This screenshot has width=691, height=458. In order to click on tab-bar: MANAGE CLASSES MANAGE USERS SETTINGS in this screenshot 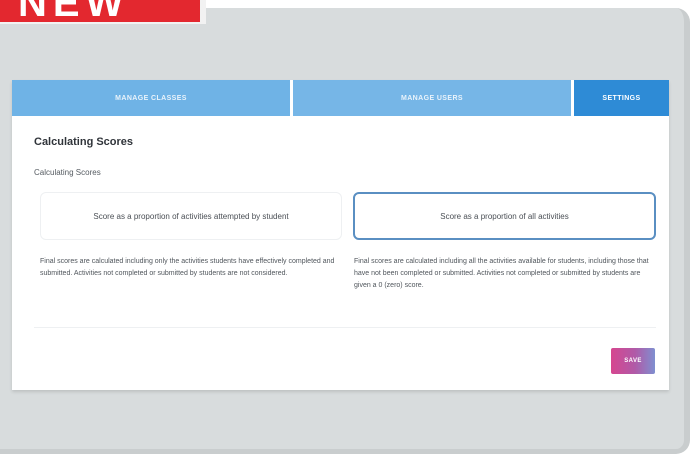, I will do `click(340, 98)`.